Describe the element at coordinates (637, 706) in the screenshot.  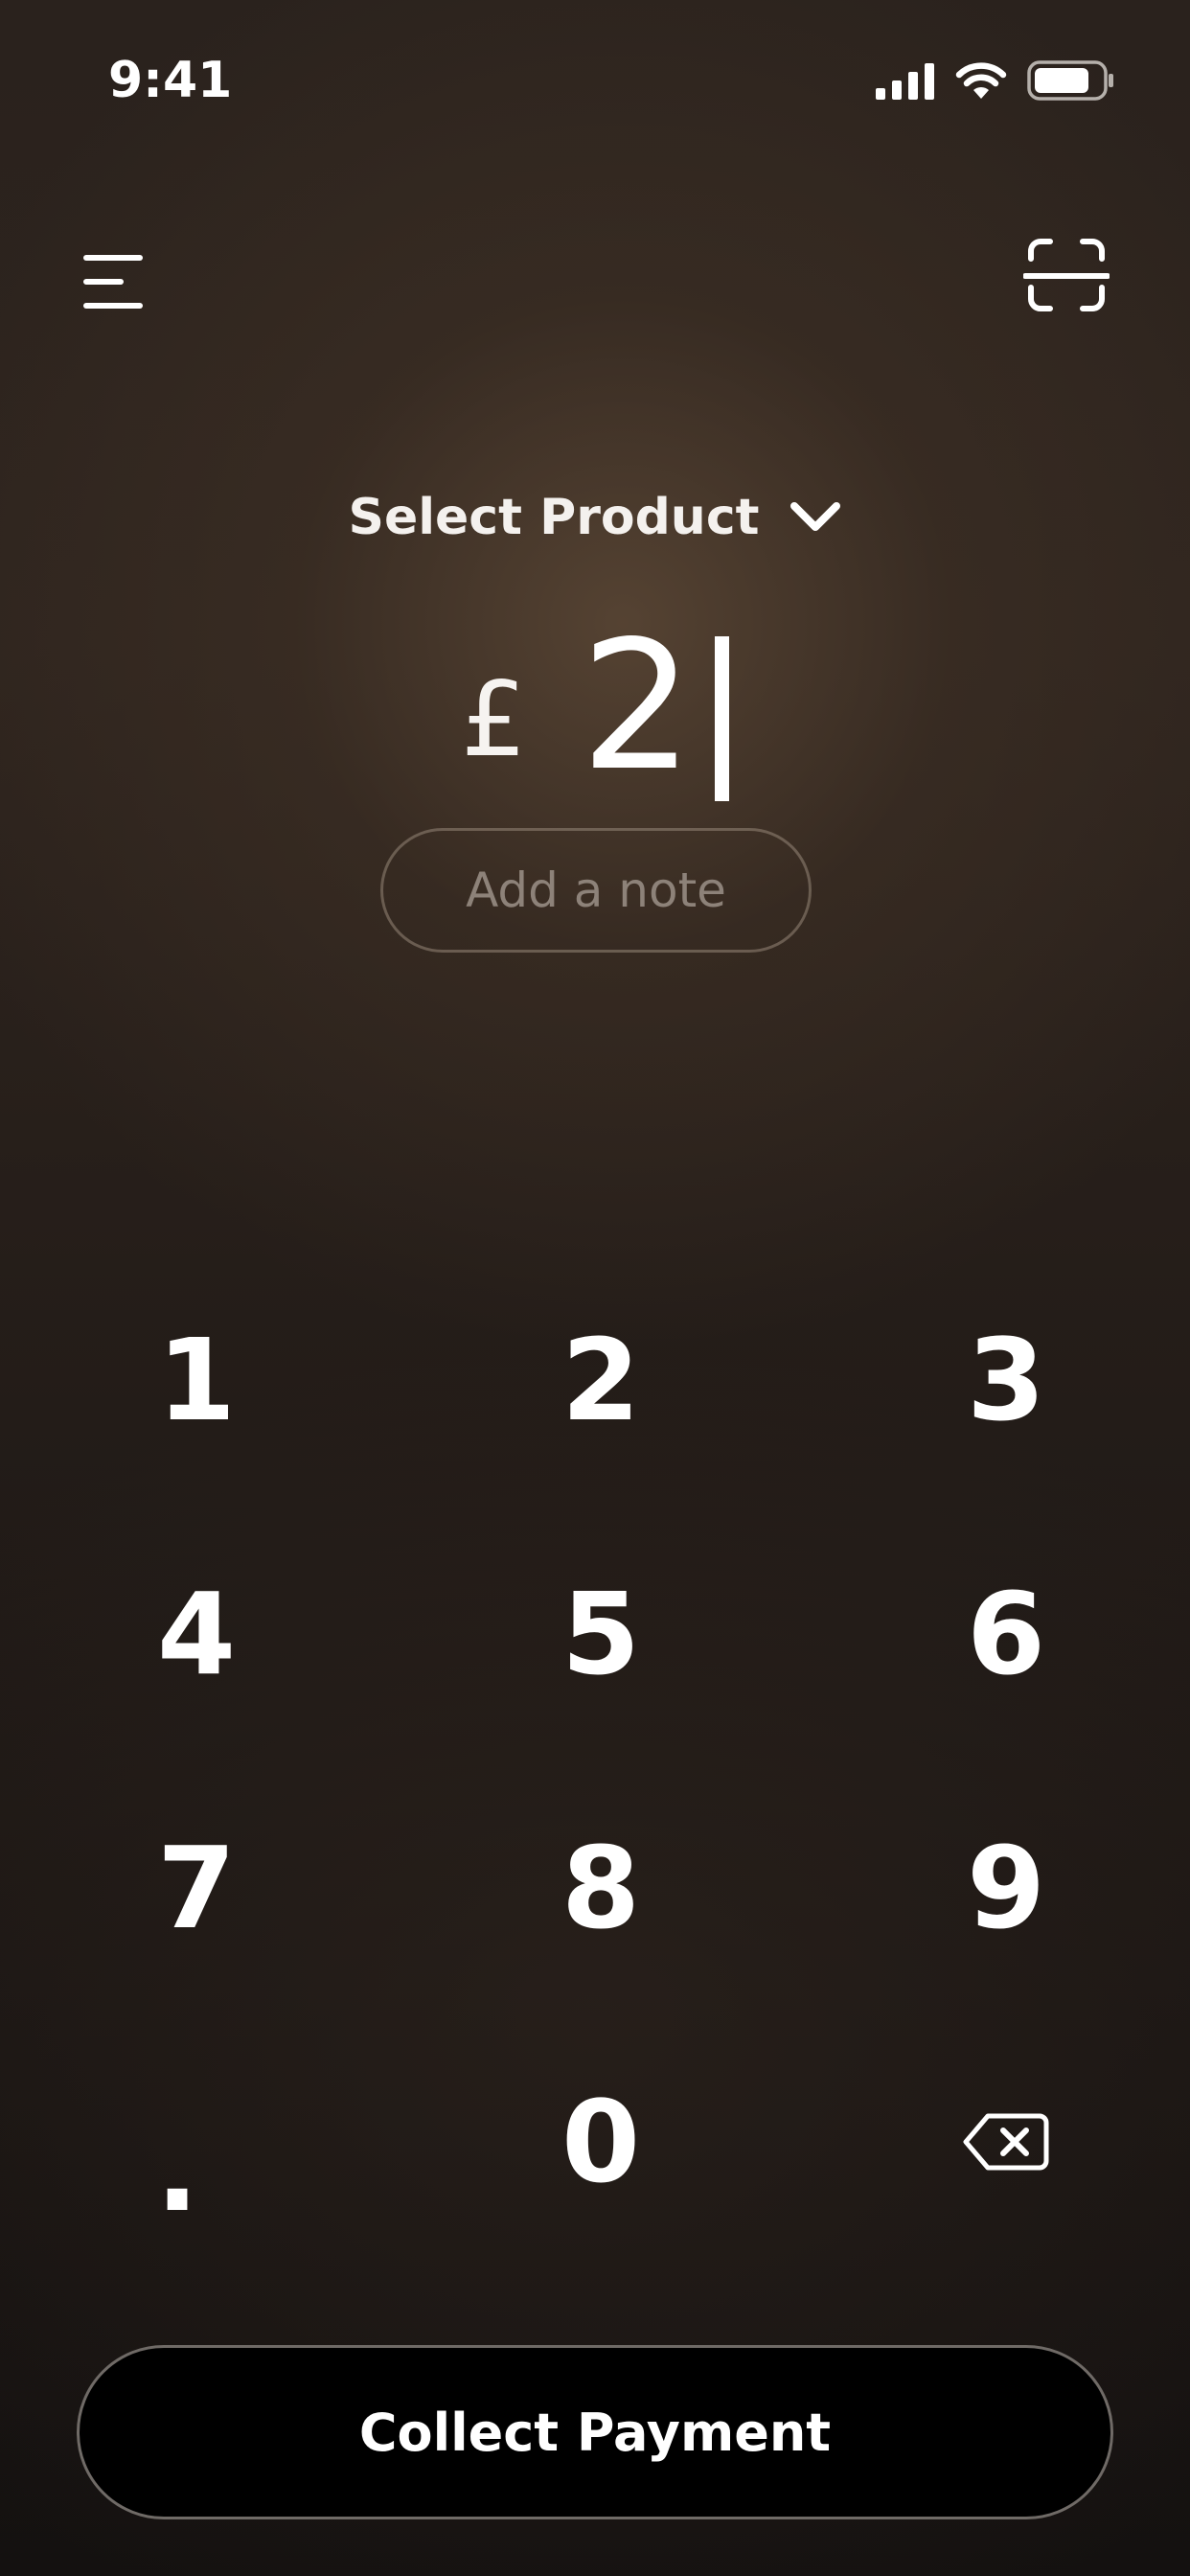
I see `amount-value: 2` at that location.